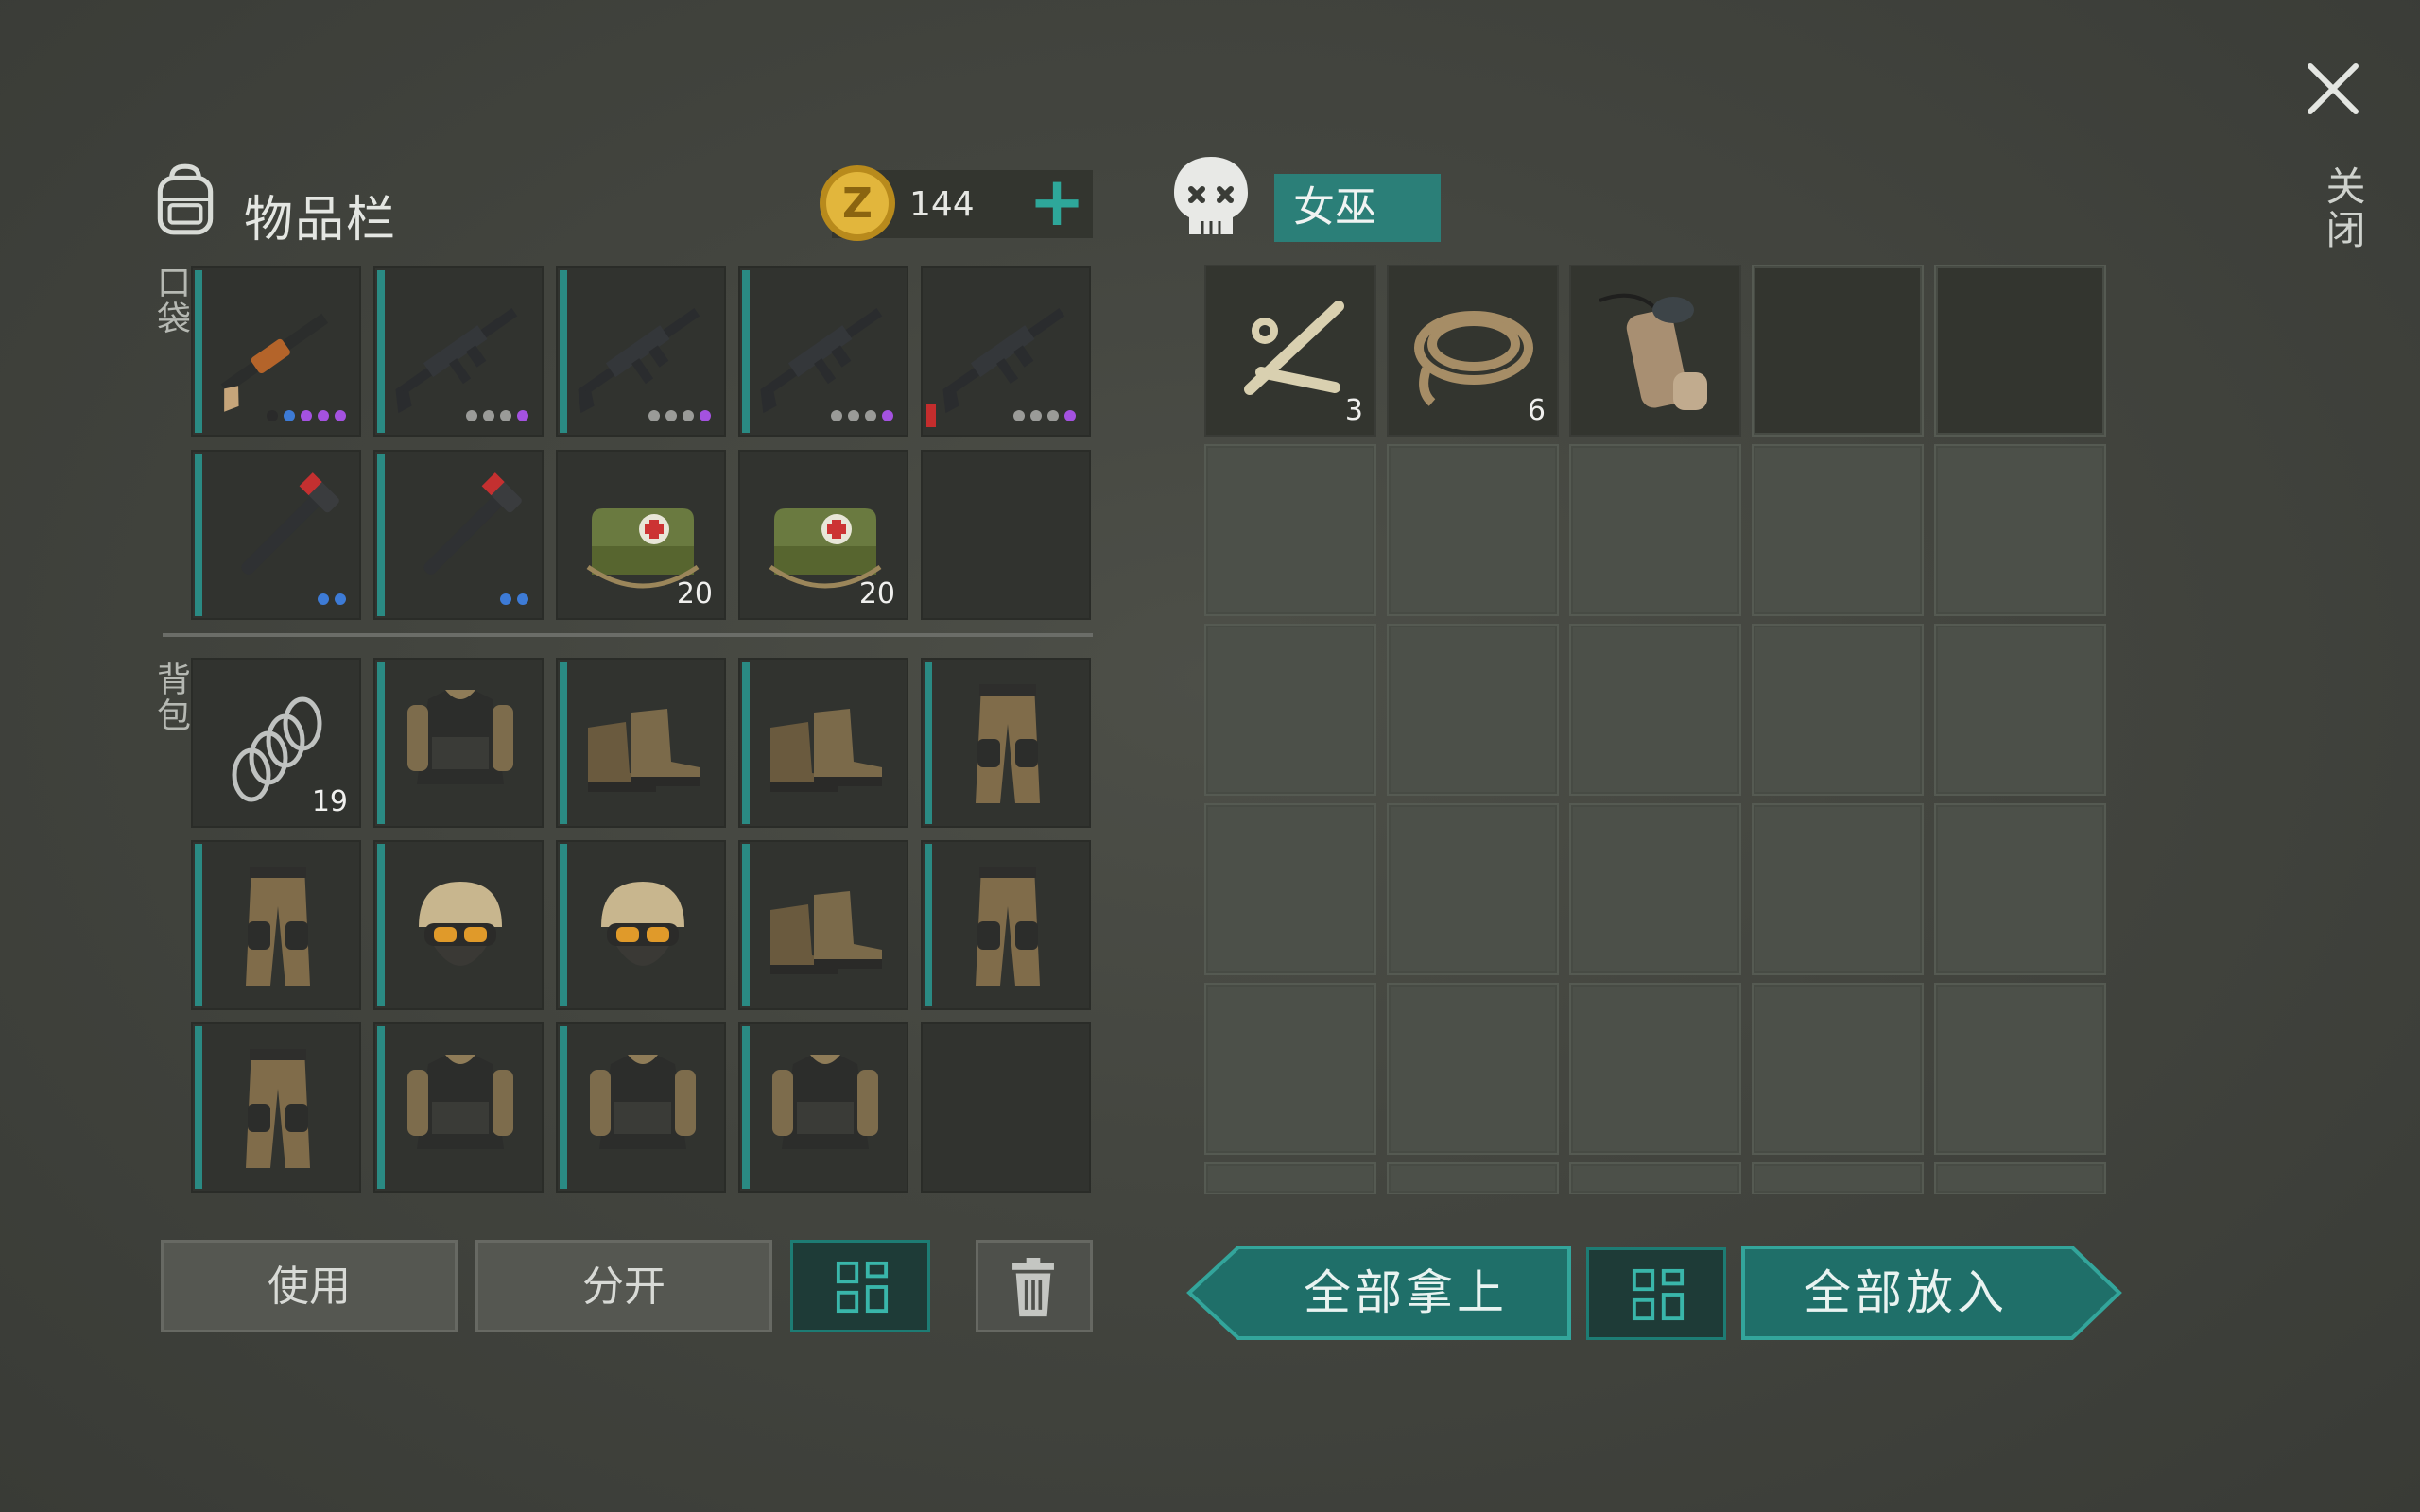  What do you see at coordinates (276, 743) in the screenshot?
I see `item-slot-spring: 19` at bounding box center [276, 743].